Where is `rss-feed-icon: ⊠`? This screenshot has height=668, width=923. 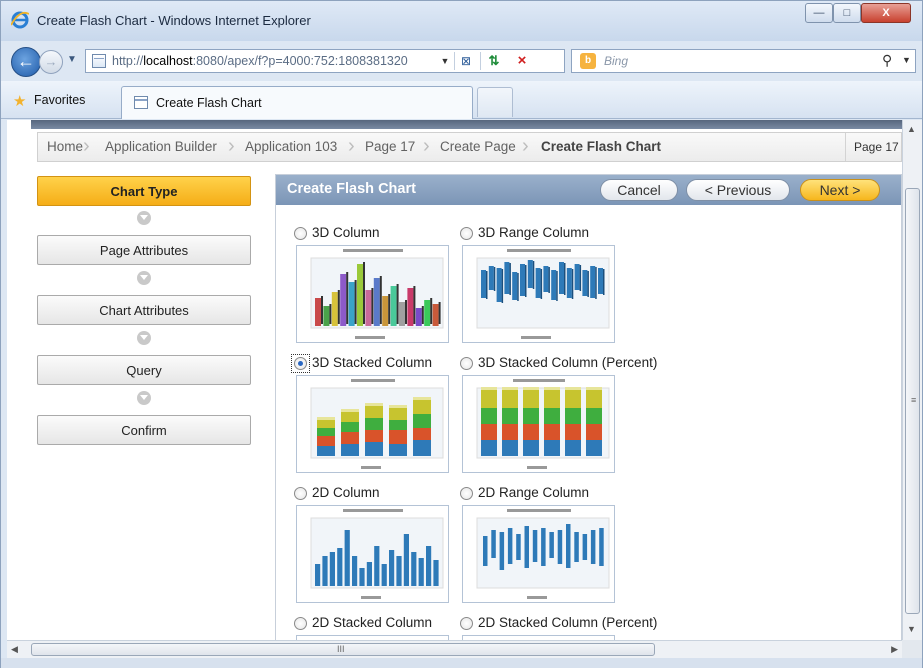 rss-feed-icon: ⊠ is located at coordinates (466, 61).